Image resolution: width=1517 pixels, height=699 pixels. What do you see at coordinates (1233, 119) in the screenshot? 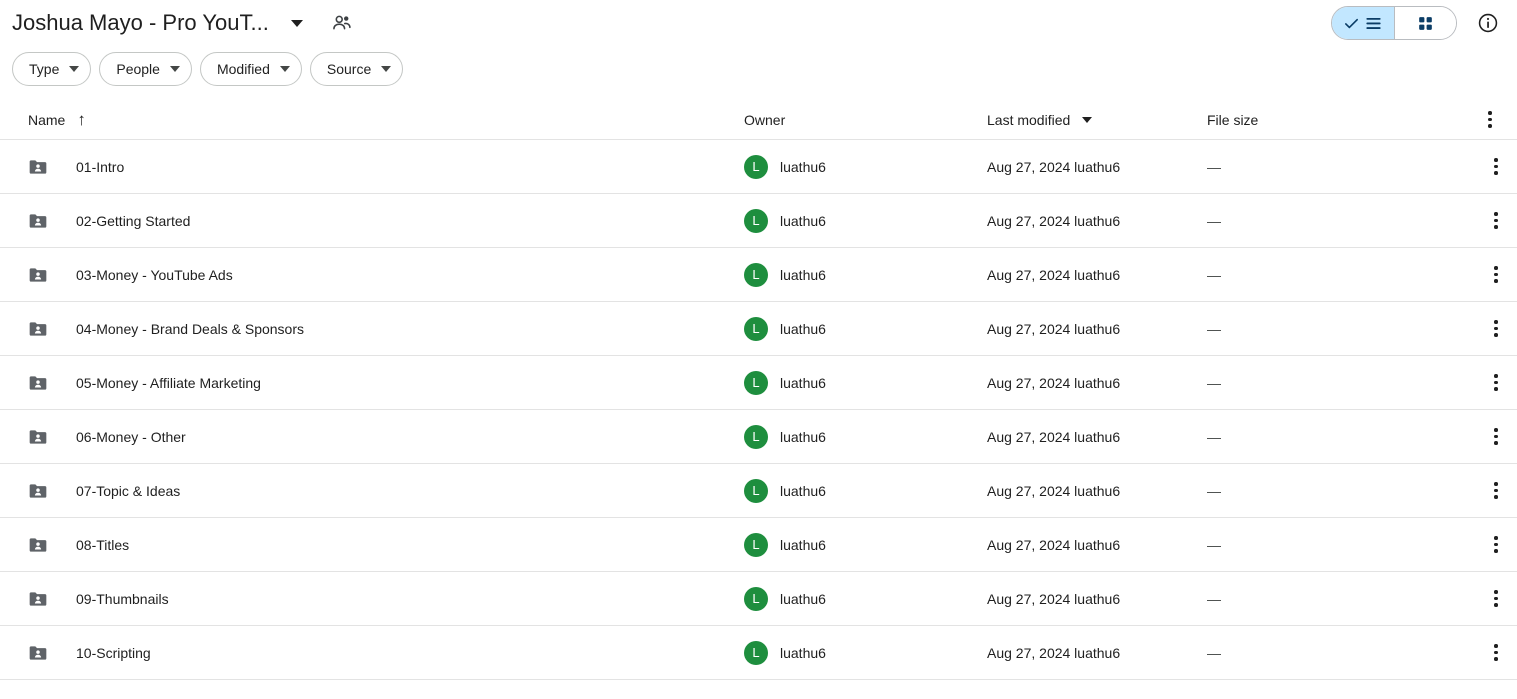
I see `column-header-file-size-label: File size` at bounding box center [1233, 119].